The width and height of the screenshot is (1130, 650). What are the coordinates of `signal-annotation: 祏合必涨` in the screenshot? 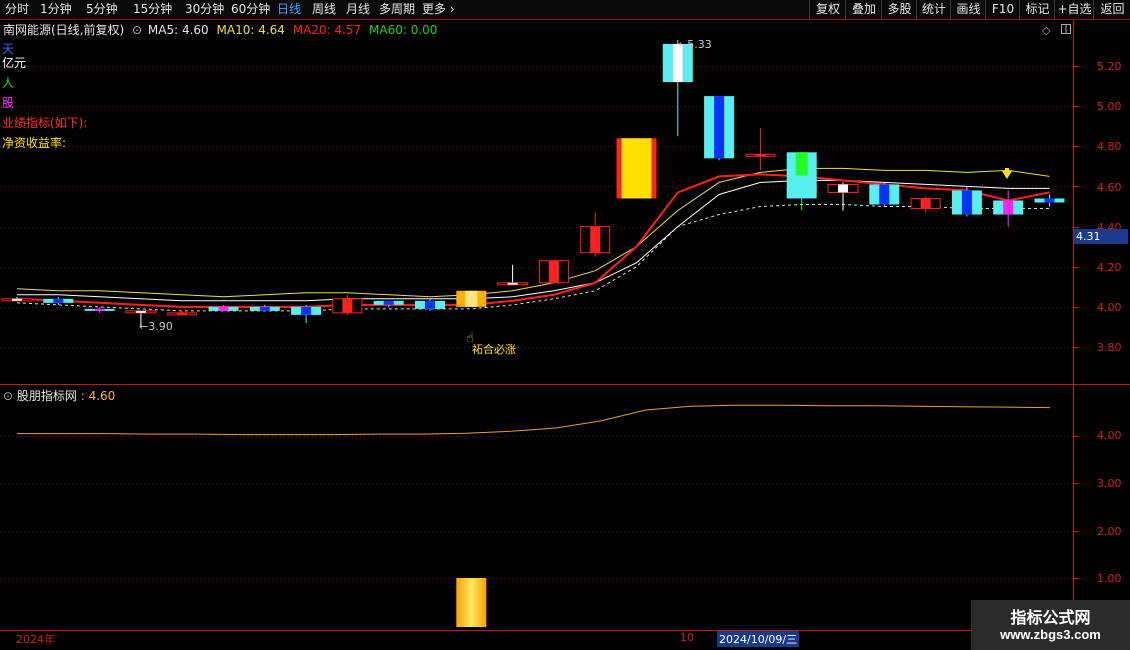 It's located at (494, 349).